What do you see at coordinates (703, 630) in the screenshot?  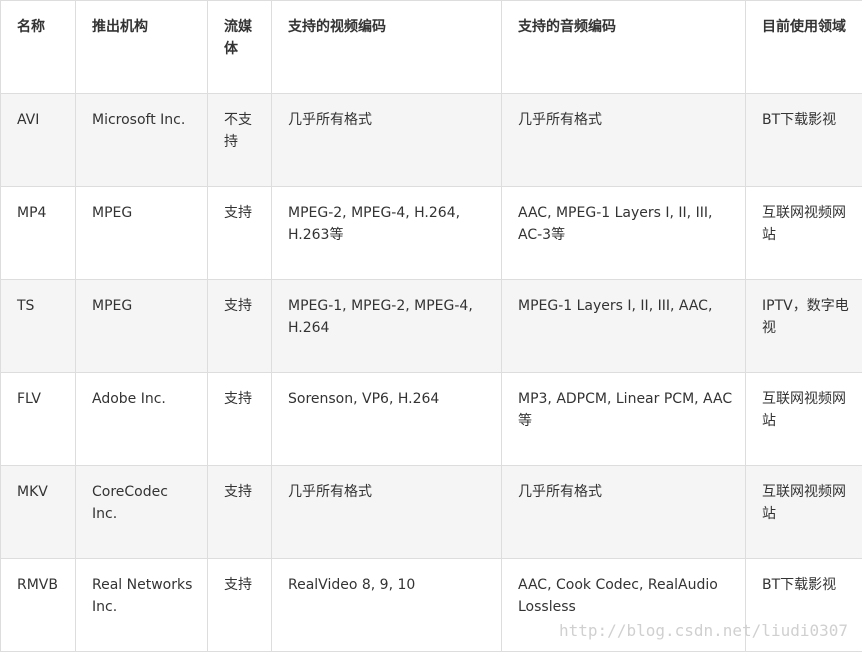 I see `watermark-url: http://blog.csdn.net/liudi0307` at bounding box center [703, 630].